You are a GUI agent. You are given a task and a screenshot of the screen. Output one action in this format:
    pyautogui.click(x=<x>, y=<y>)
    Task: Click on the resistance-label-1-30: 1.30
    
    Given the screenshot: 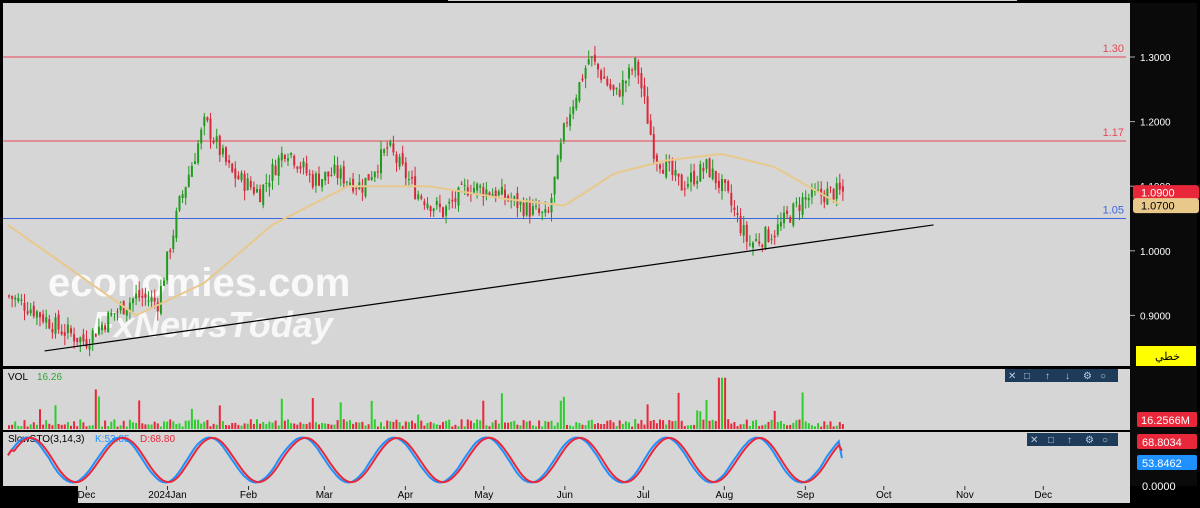 What is the action you would take?
    pyautogui.click(x=1113, y=49)
    